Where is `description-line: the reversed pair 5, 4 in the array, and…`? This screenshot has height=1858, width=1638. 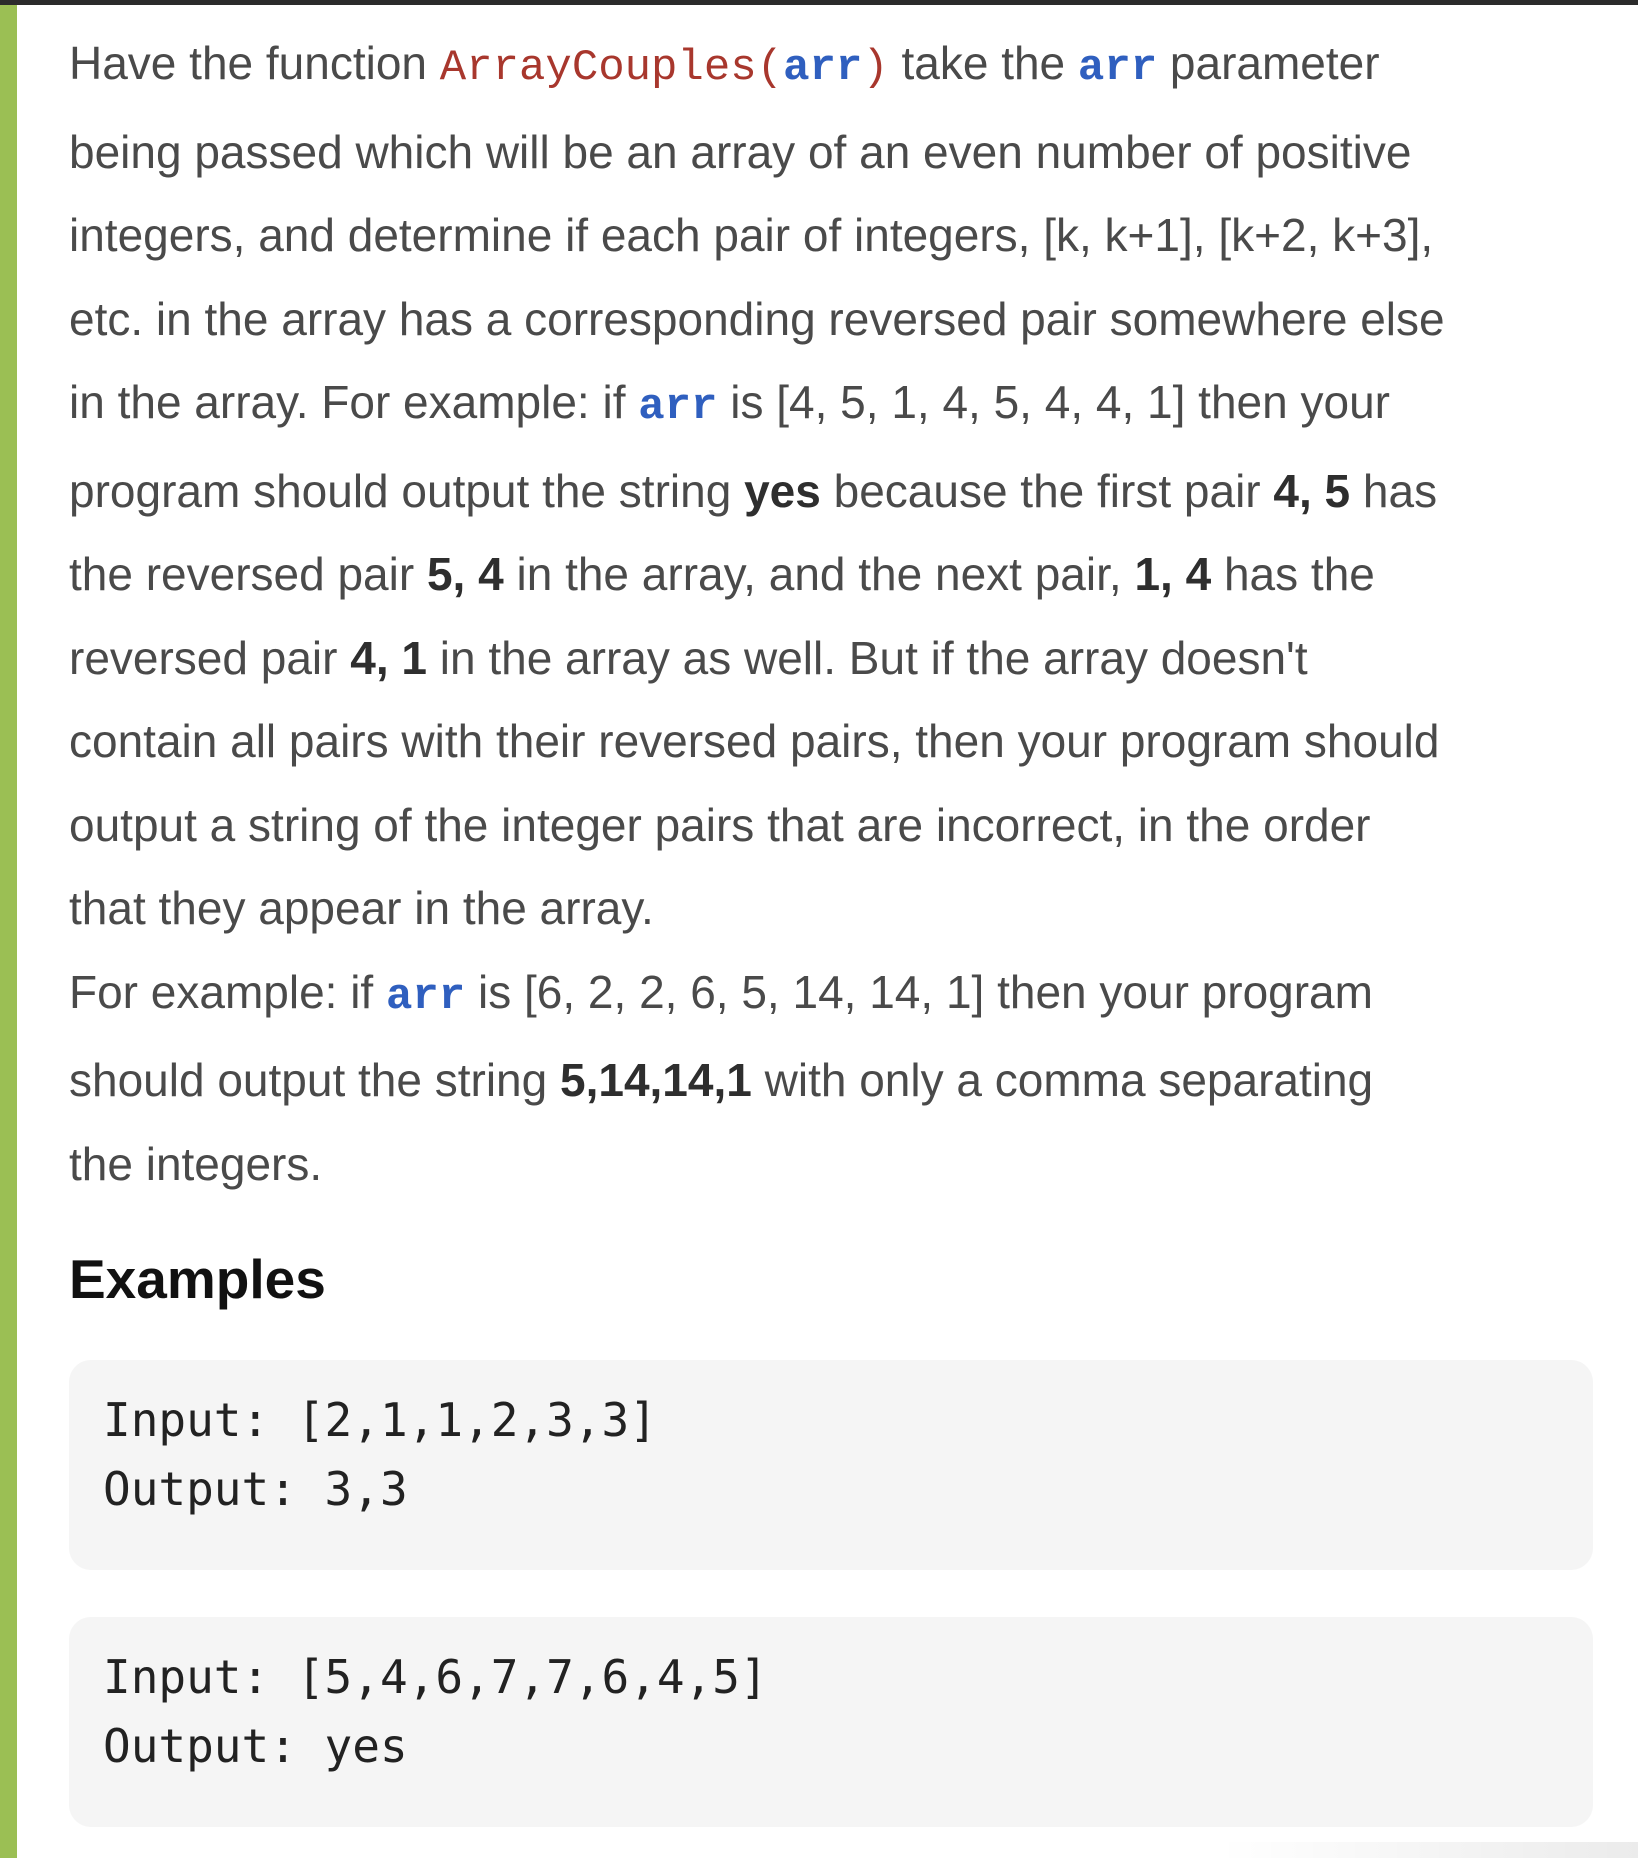 description-line: the reversed pair 5, 4 in the array, and… is located at coordinates (722, 574).